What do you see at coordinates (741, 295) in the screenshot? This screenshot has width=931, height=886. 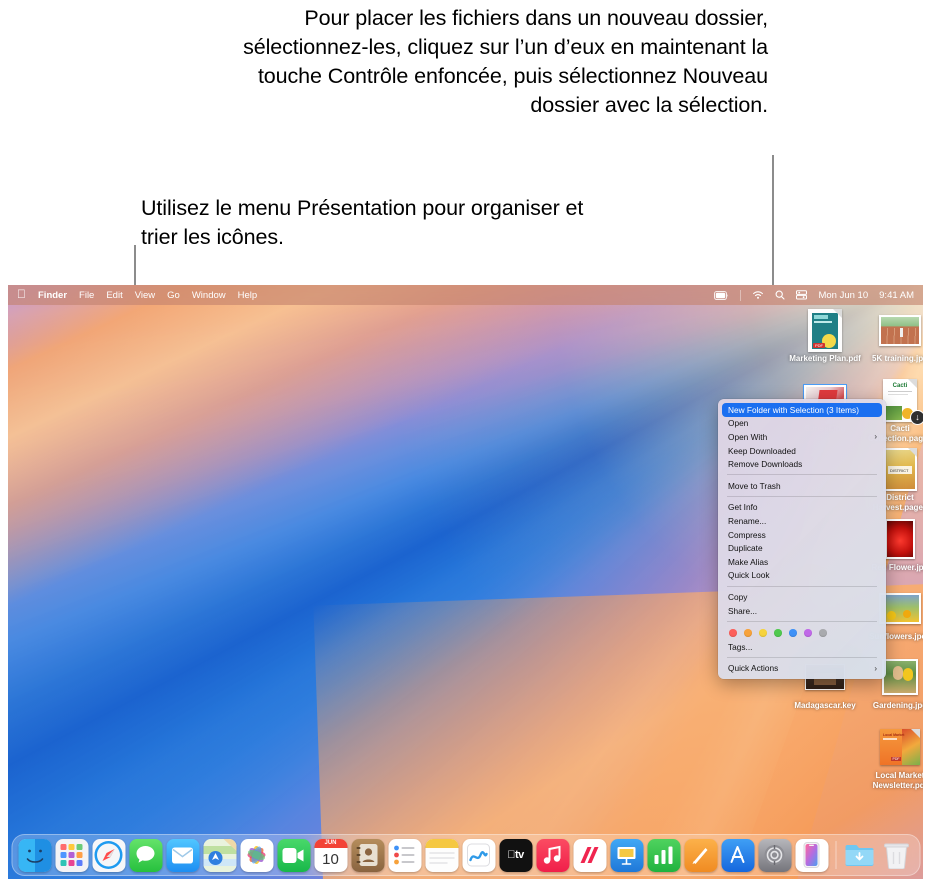 I see `menubar-divider` at bounding box center [741, 295].